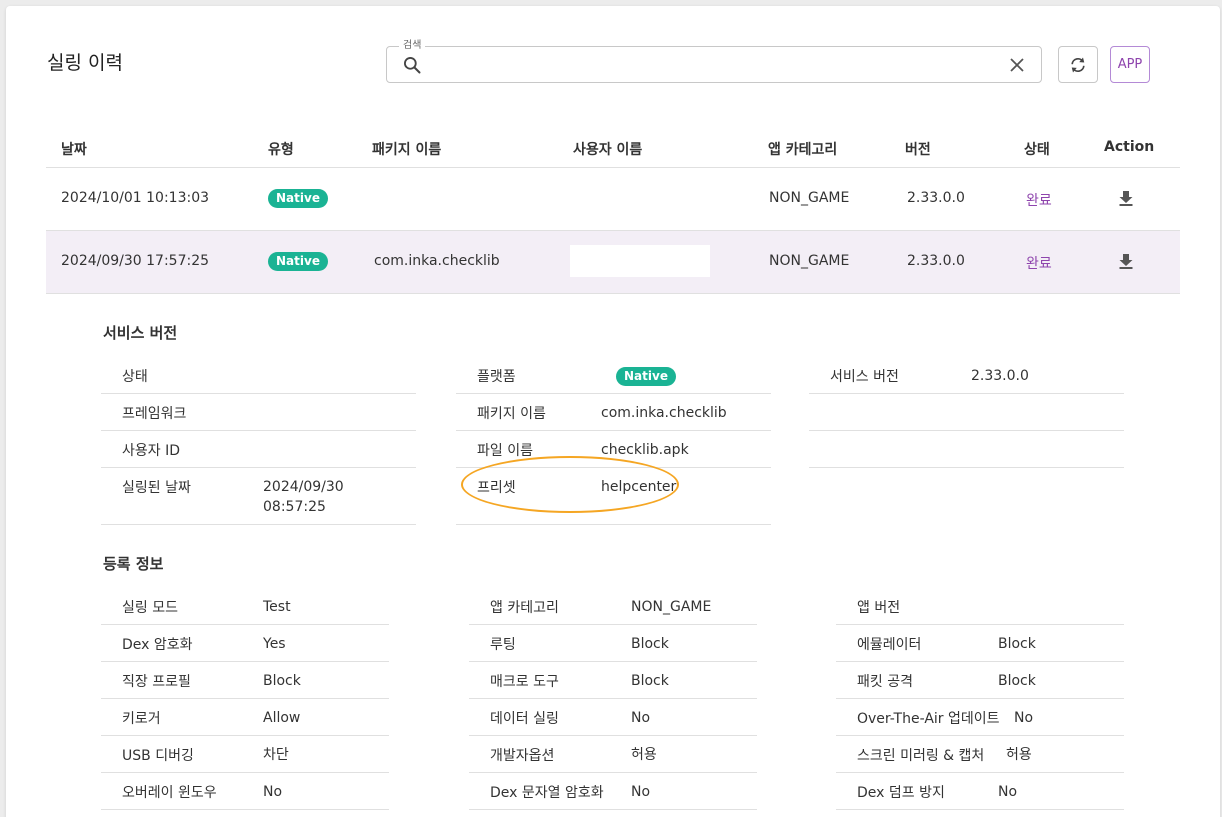 Image resolution: width=1222 pixels, height=817 pixels. Describe the element at coordinates (980, 680) in the screenshot. I see `reg-row: 패킷 공격 Block` at that location.